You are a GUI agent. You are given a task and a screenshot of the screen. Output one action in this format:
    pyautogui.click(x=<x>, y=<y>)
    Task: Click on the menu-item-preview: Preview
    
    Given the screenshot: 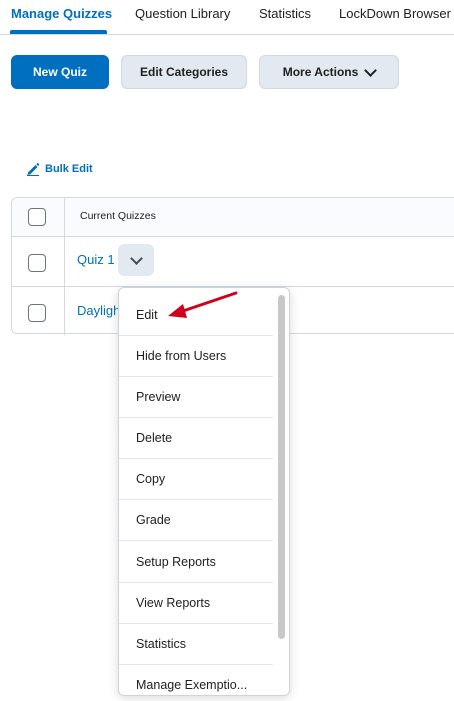 What is the action you would take?
    pyautogui.click(x=196, y=396)
    